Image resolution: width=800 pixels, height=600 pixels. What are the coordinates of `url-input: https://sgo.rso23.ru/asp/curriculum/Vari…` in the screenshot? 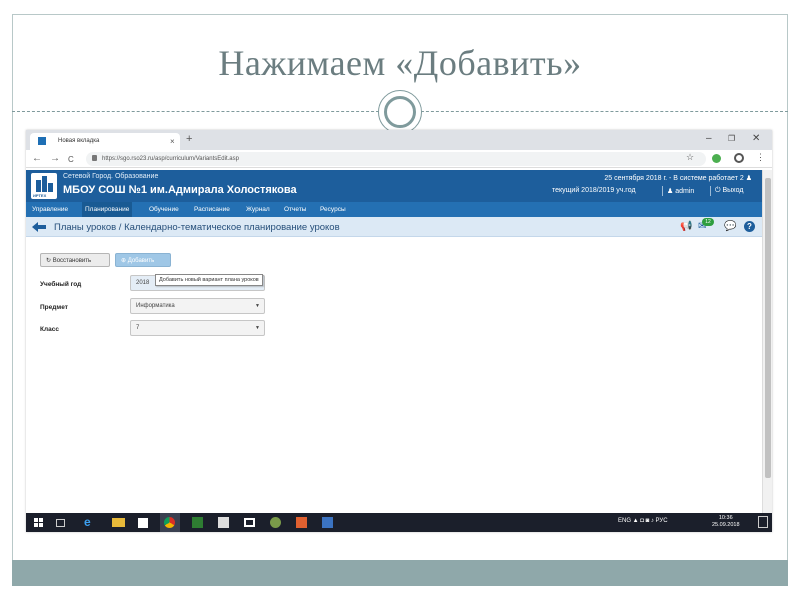 It's located at (396, 159).